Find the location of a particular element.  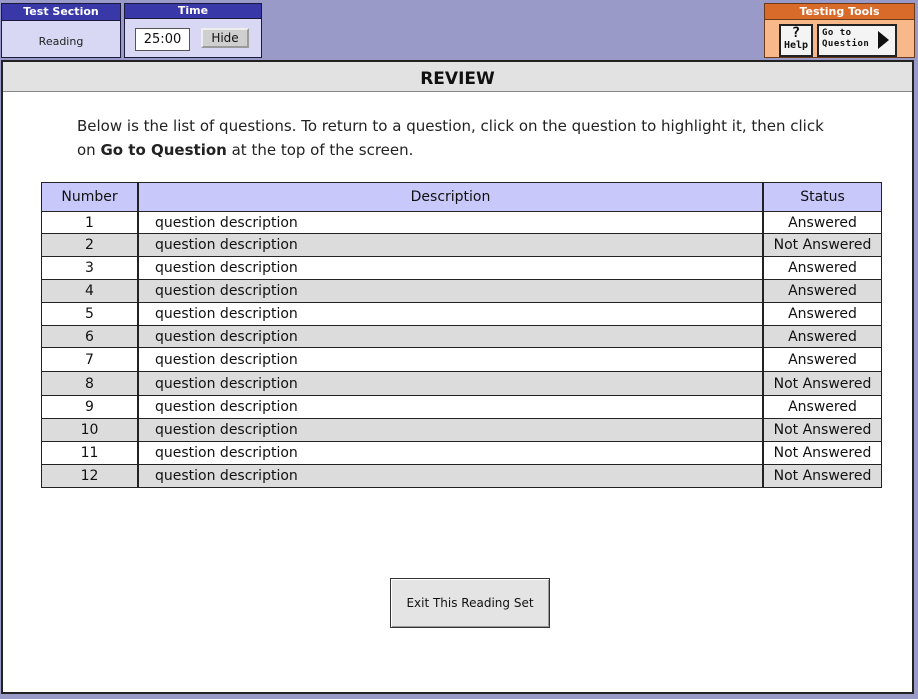

table-header-row: Number Description Status is located at coordinates (461, 197).